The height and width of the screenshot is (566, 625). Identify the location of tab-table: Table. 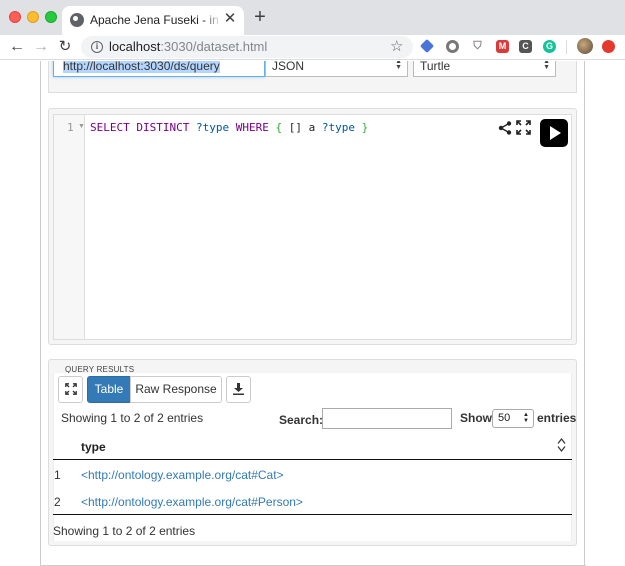
(109, 389).